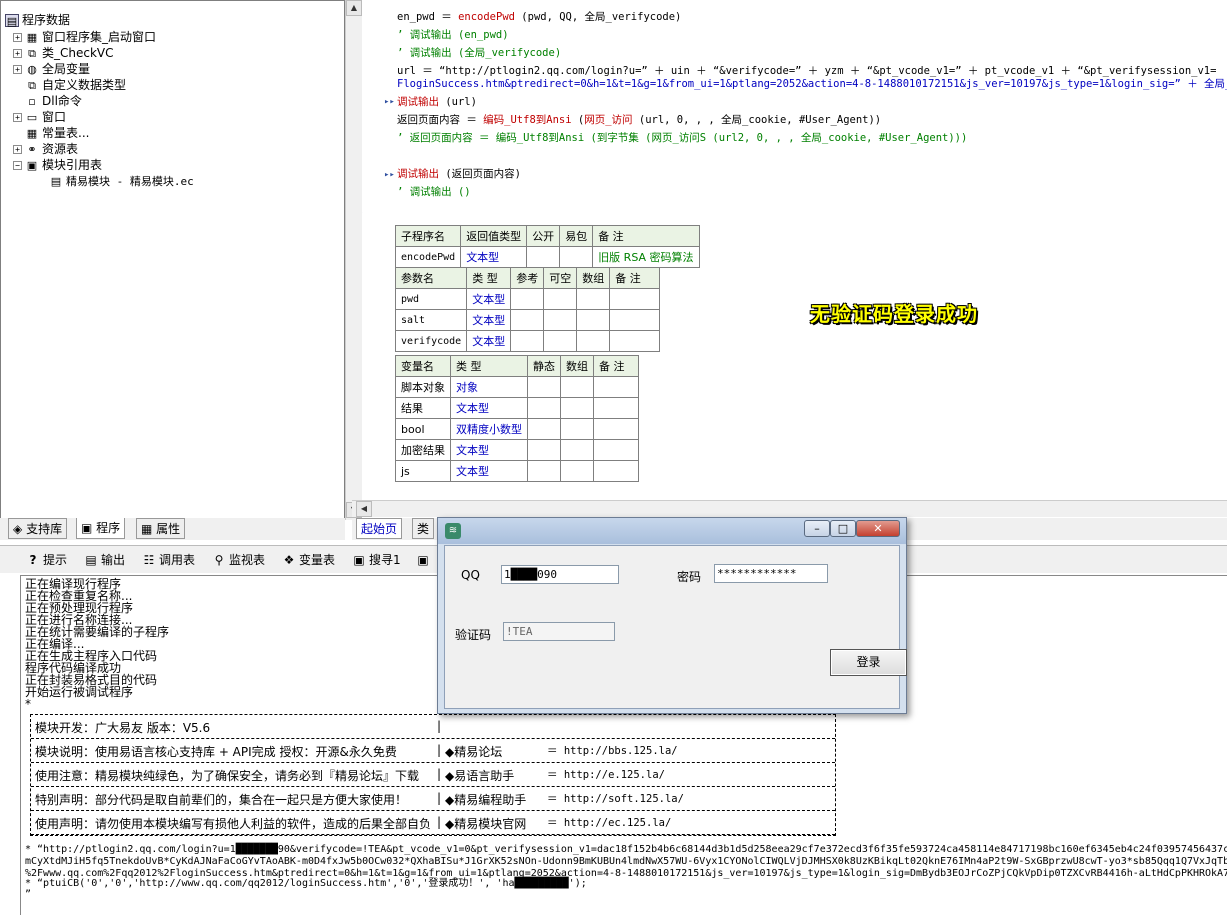 This screenshot has height=915, width=1227. What do you see at coordinates (78, 53) in the screenshot?
I see `tree-item-label: 类_CheckVC` at bounding box center [78, 53].